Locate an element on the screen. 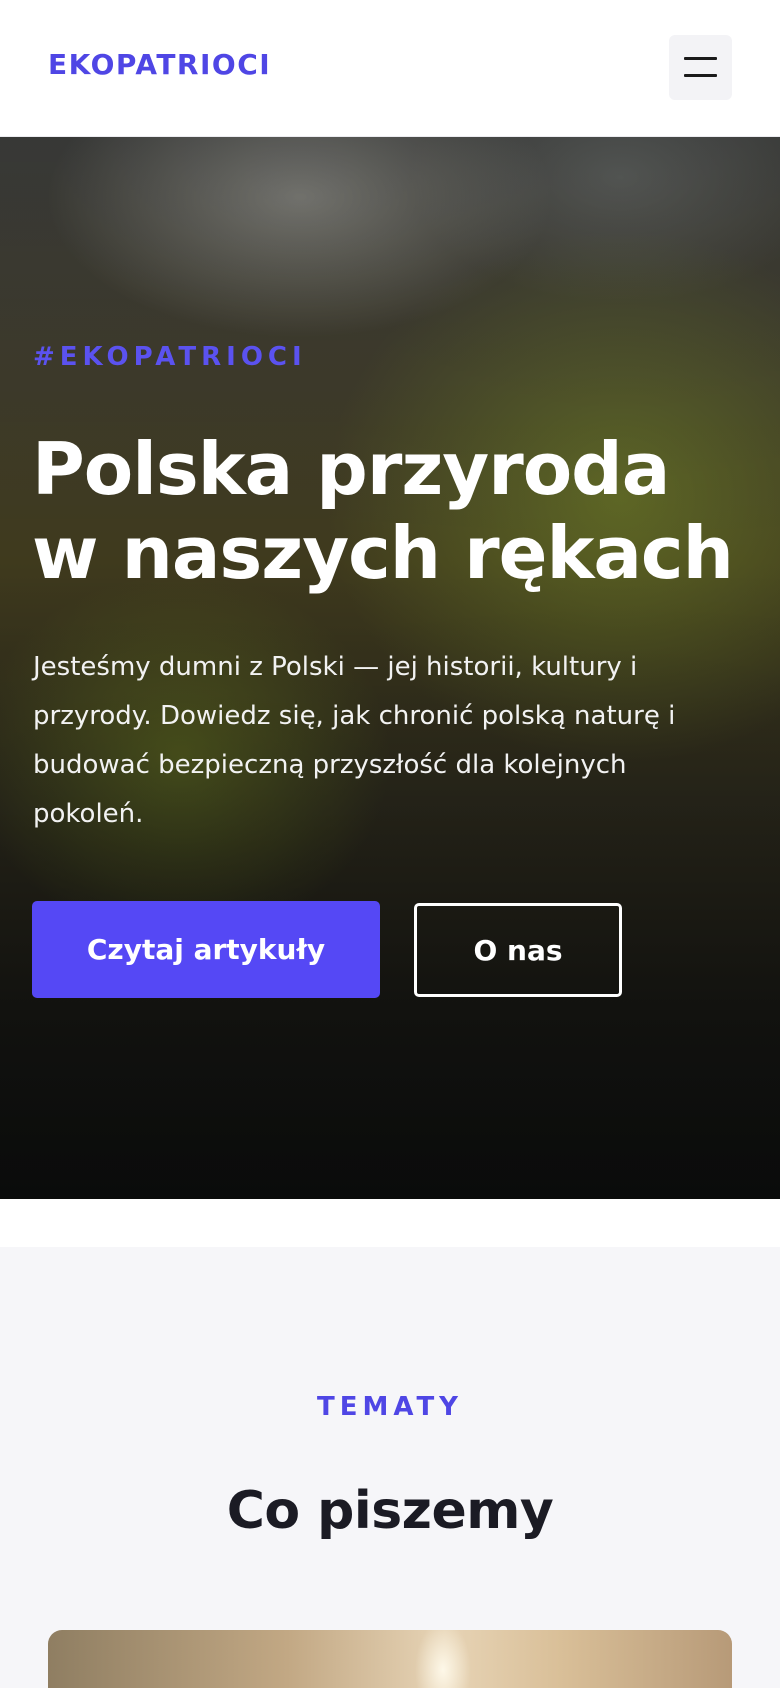 The height and width of the screenshot is (1688, 780). hero-title: Polska przyroda w naszych rękach is located at coordinates (402, 511).